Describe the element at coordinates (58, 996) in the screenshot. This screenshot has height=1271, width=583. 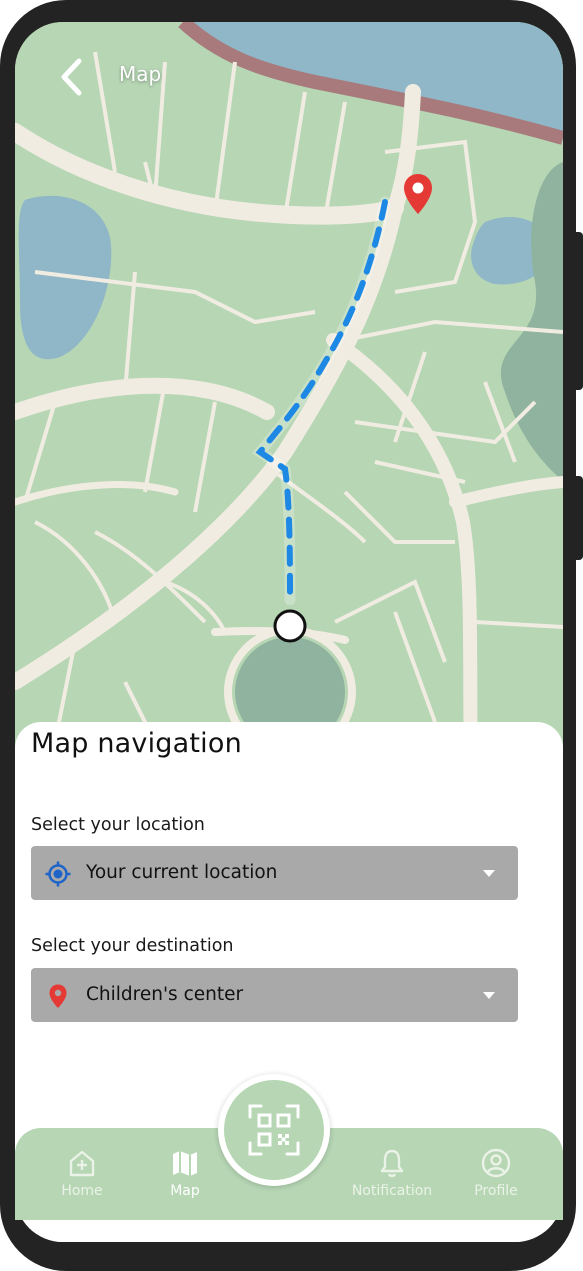
I see `map-pin-icon` at that location.